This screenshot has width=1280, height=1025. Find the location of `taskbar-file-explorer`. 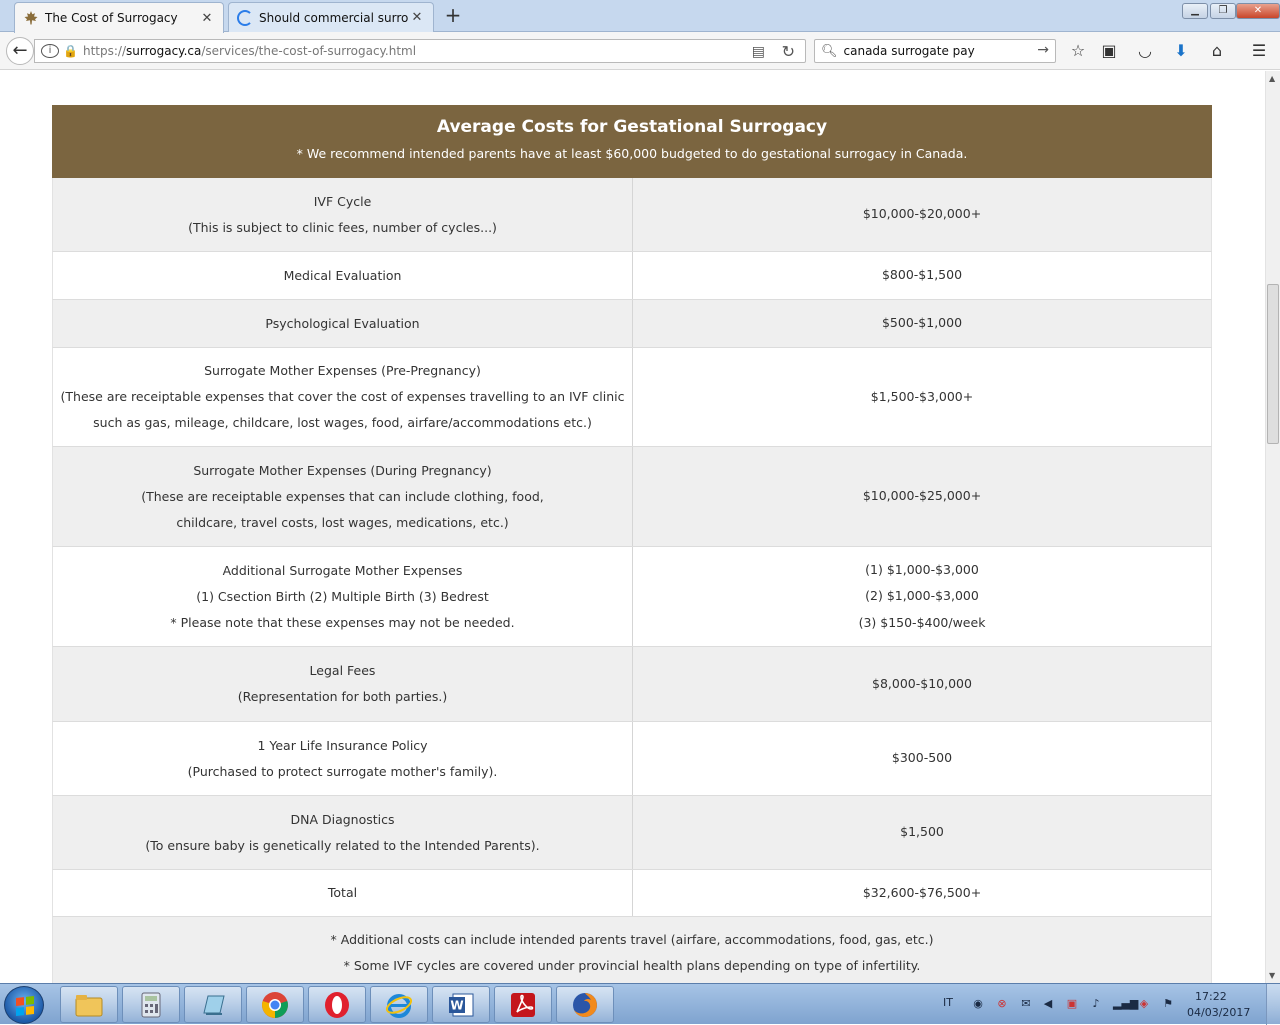

taskbar-file-explorer is located at coordinates (89, 1004).